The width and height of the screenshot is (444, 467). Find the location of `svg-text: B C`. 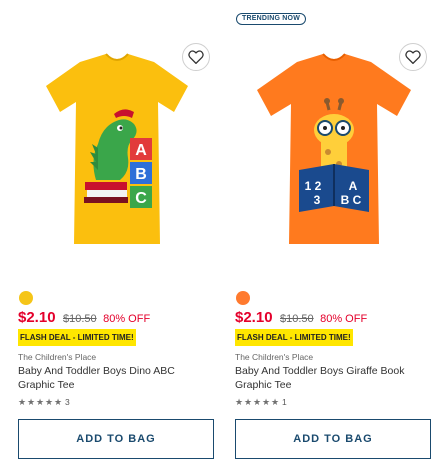

svg-text: B C is located at coordinates (351, 200).